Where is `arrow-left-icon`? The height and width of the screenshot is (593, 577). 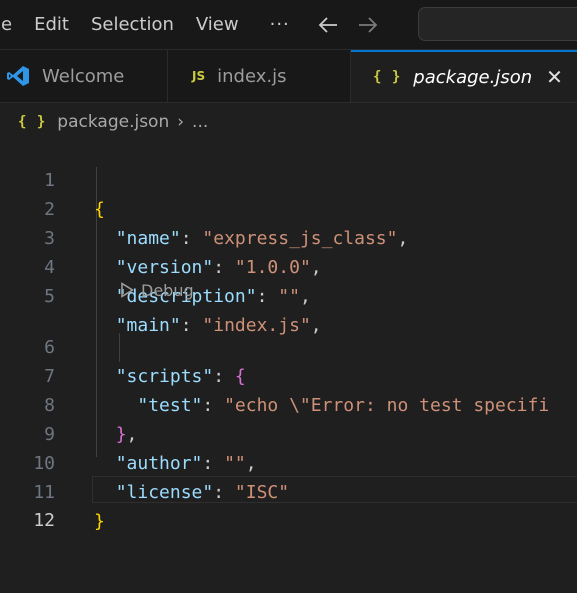
arrow-left-icon is located at coordinates (328, 25).